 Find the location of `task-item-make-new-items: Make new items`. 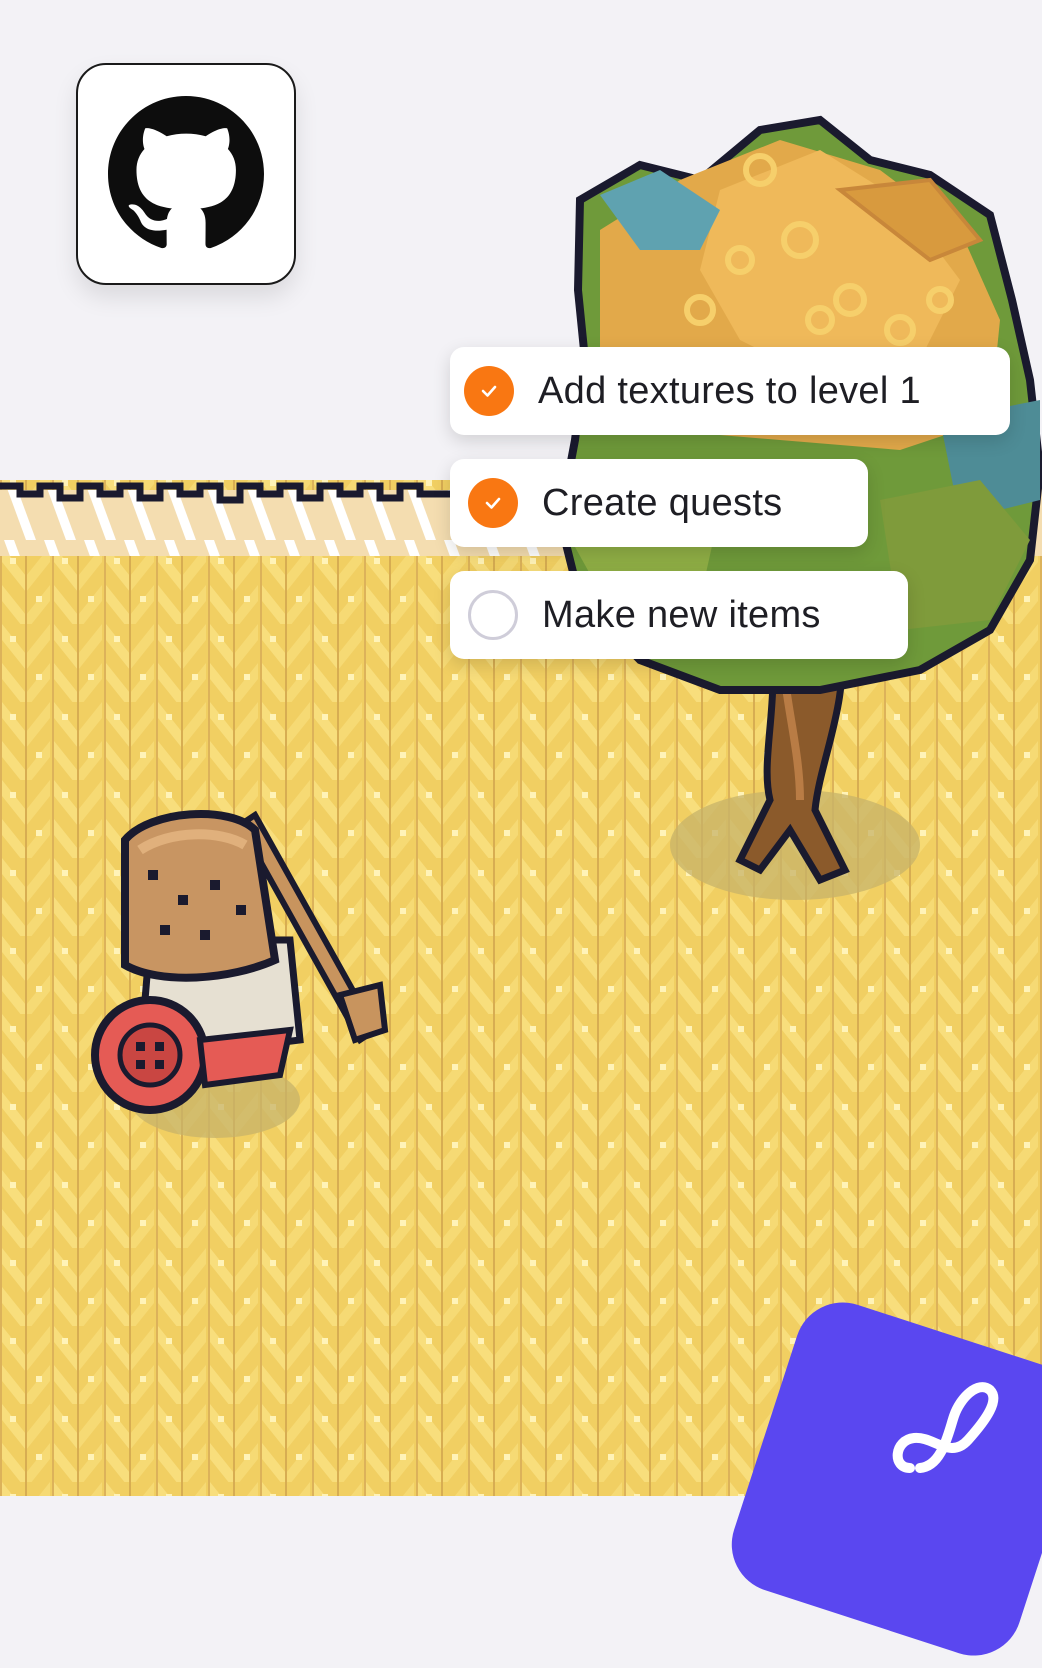

task-item-make-new-items: Make new items is located at coordinates (679, 615).